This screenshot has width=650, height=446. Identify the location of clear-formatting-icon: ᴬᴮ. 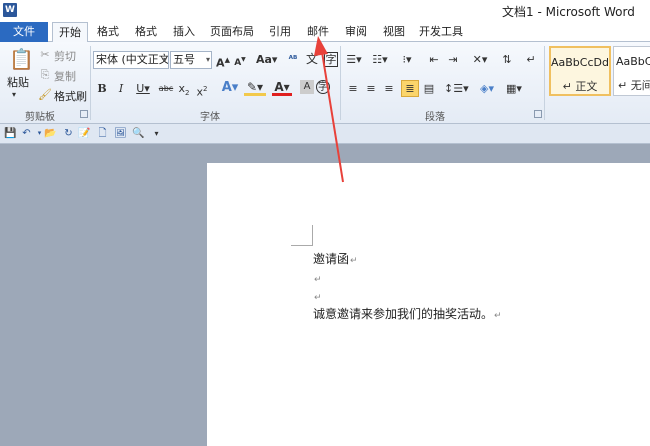
(293, 60).